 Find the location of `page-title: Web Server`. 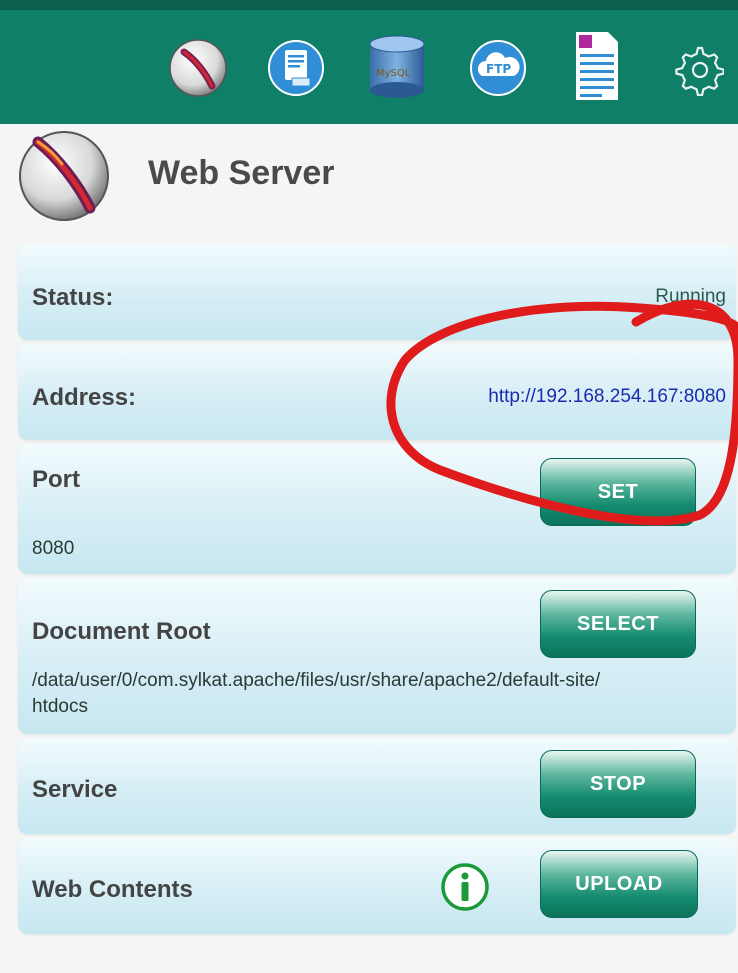

page-title: Web Server is located at coordinates (241, 173).